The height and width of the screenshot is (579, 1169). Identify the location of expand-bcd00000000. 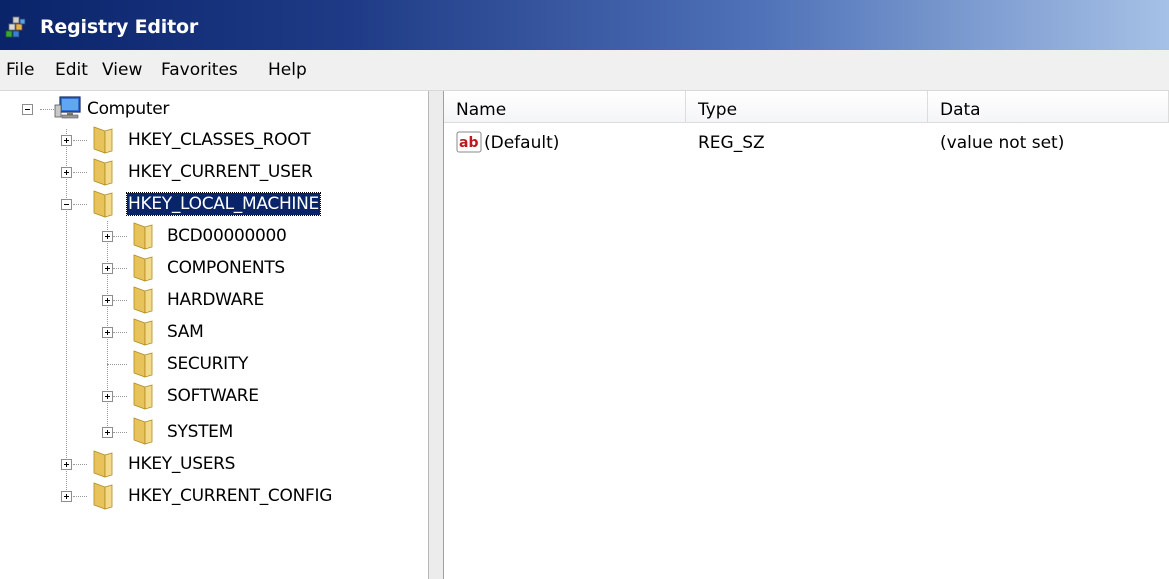
(107, 236).